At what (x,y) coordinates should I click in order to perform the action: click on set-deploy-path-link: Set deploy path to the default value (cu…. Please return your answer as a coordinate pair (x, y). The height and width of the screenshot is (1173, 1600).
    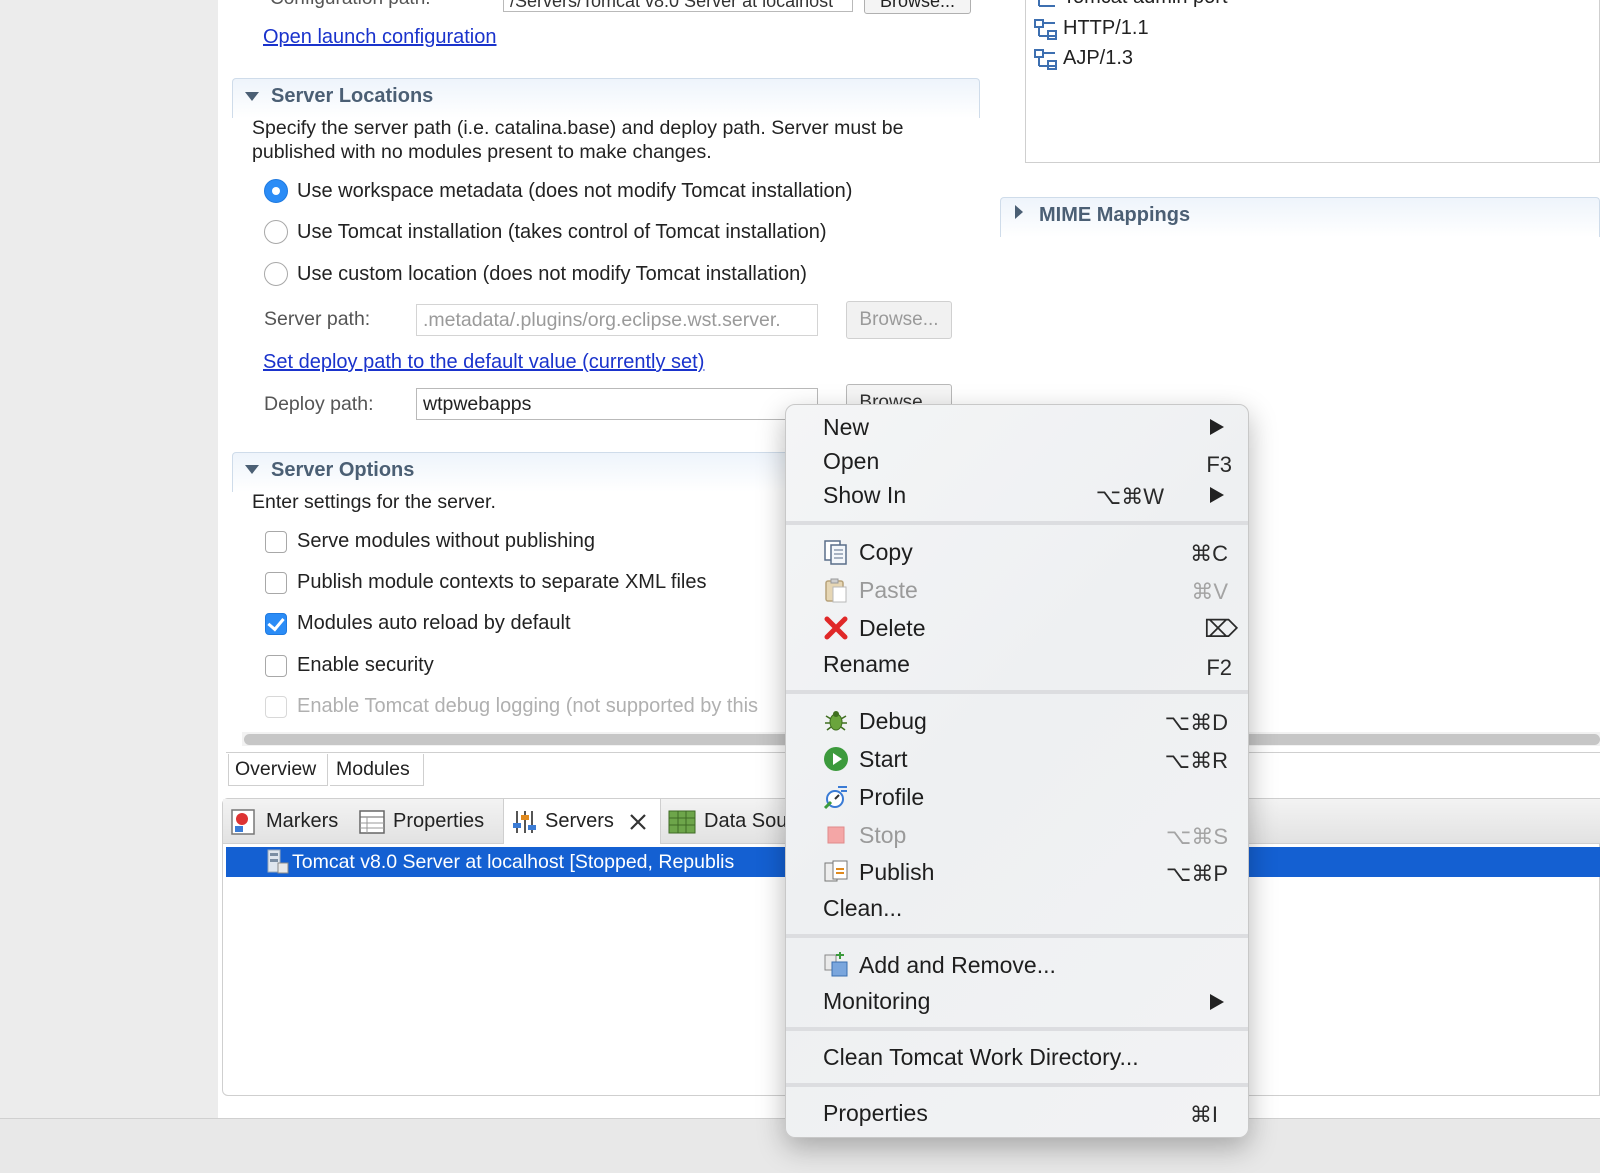
    Looking at the image, I should click on (483, 362).